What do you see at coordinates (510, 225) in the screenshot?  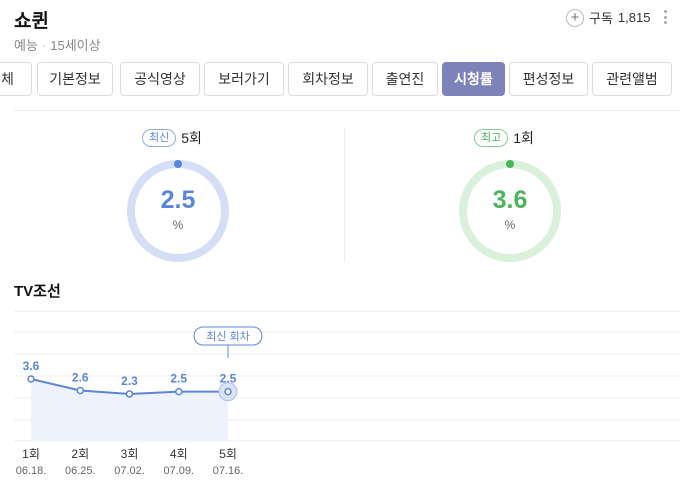 I see `best-rating-unit: %` at bounding box center [510, 225].